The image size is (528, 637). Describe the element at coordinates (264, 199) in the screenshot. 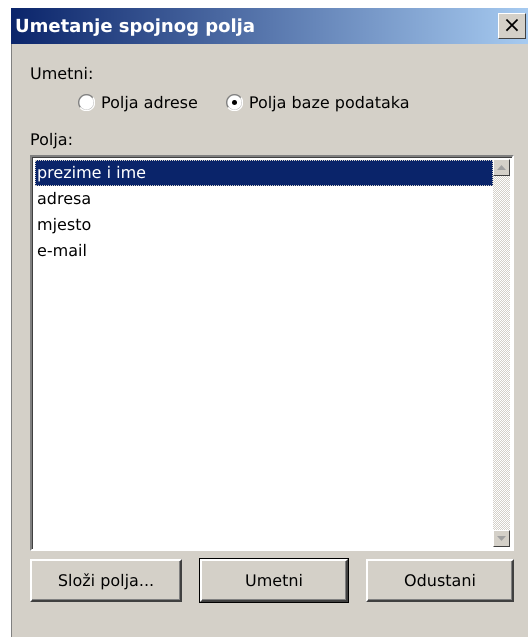

I see `list-item: adresa` at that location.